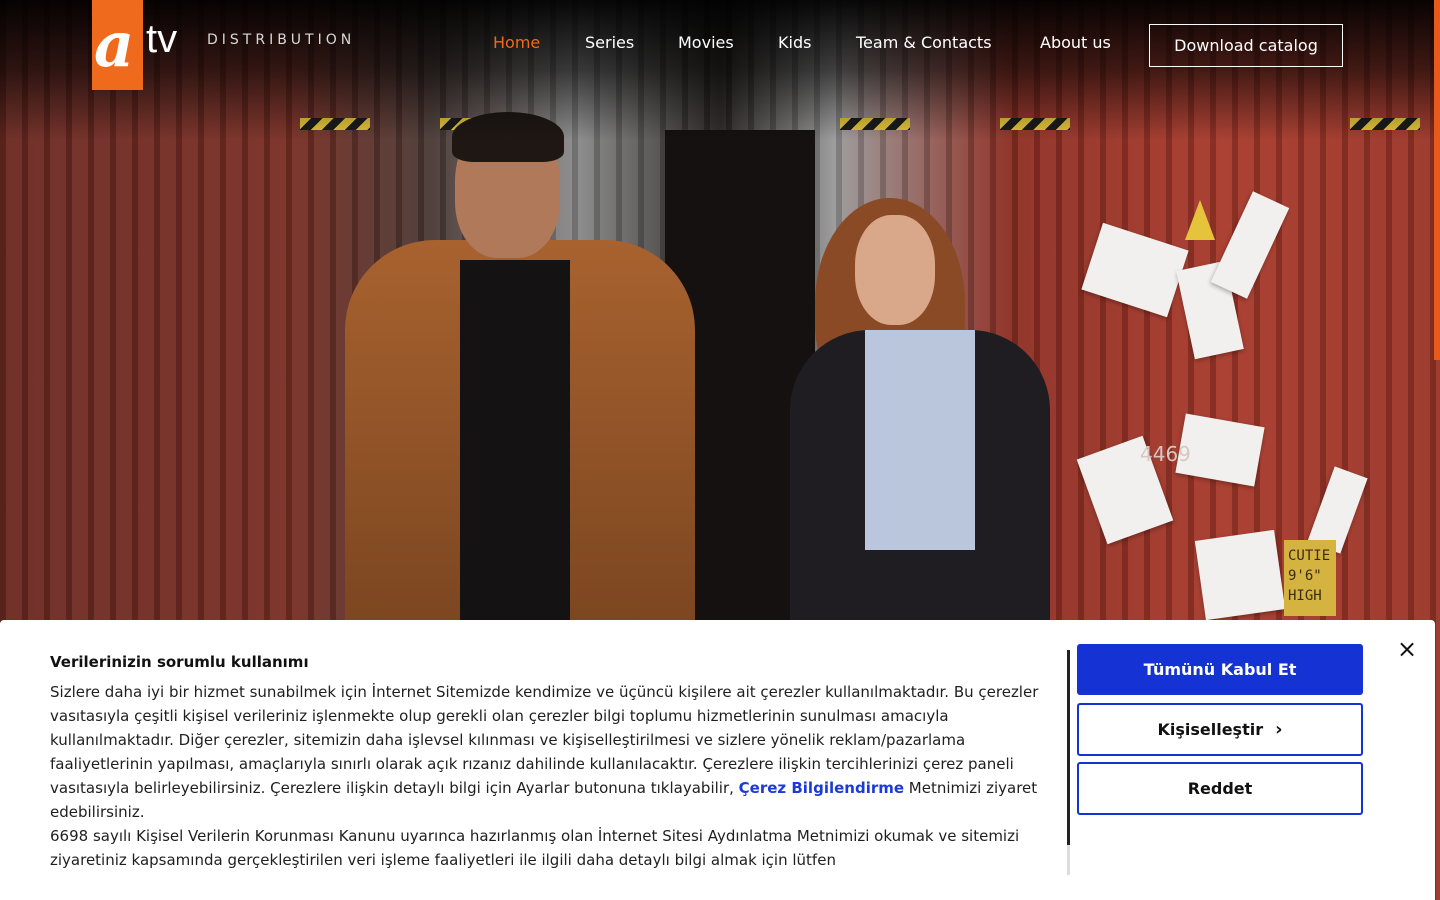  I want to click on chevron-right-icon: ›, so click(1279, 729).